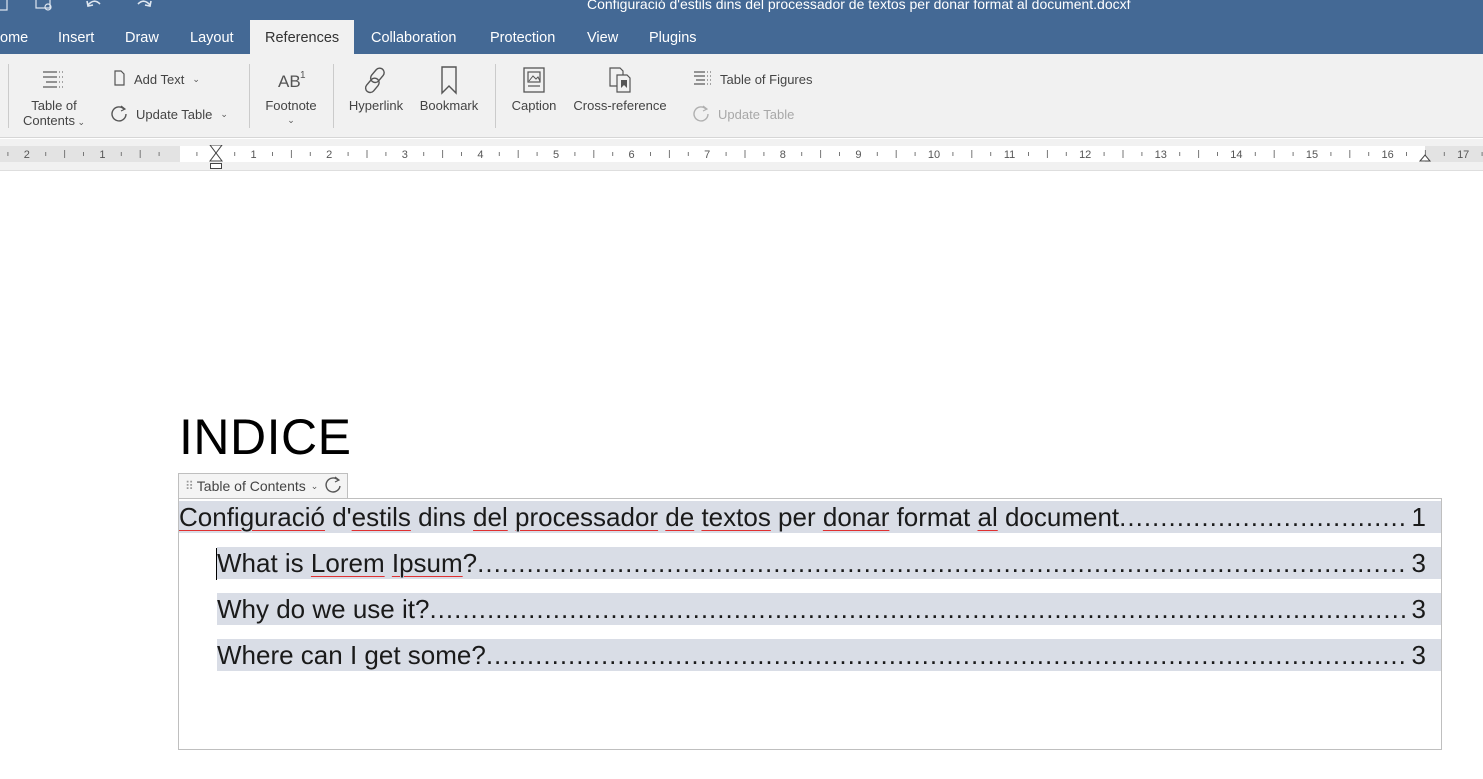 The image size is (1483, 779). What do you see at coordinates (632, 155) in the screenshot?
I see `ruler-label: 6` at bounding box center [632, 155].